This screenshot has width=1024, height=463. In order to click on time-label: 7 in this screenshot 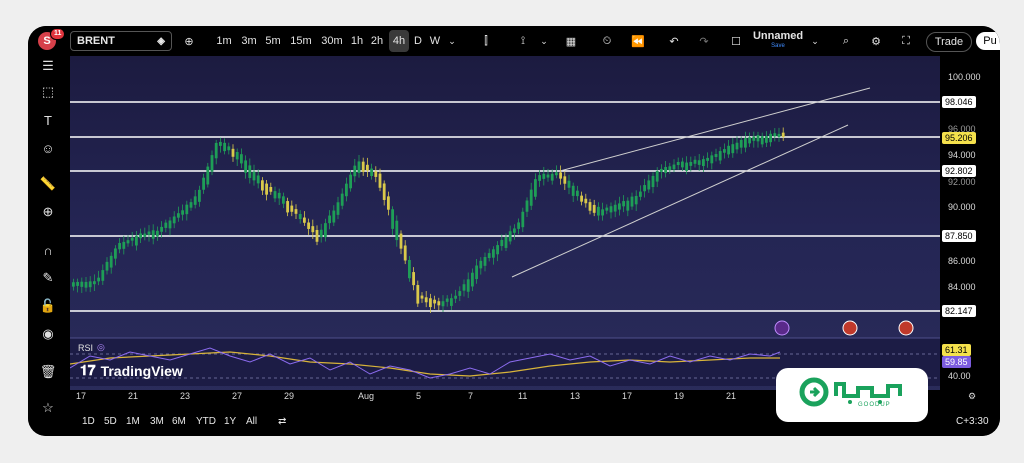, I will do `click(471, 396)`.